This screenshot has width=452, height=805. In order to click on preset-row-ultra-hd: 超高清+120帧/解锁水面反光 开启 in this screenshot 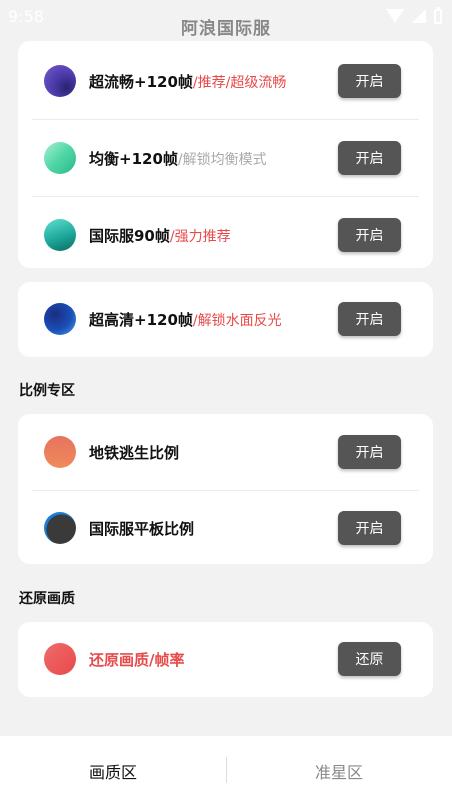, I will do `click(225, 321)`.